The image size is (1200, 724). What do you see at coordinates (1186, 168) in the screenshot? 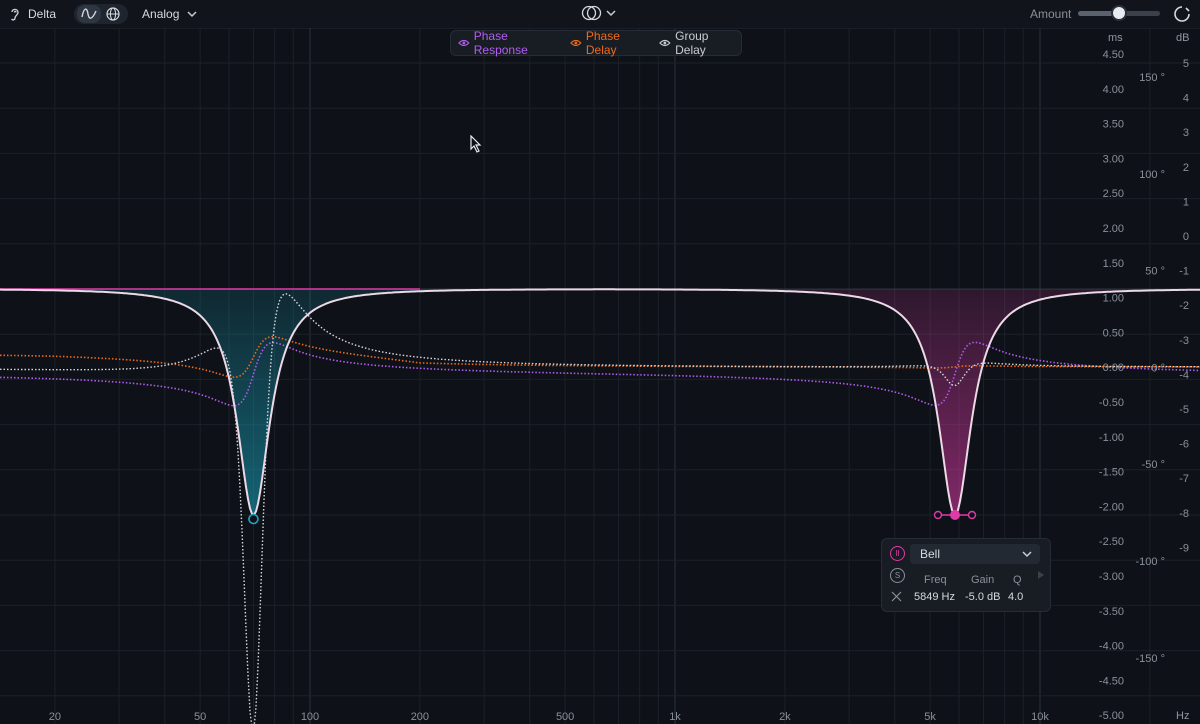
I see `db-tick-label: 2` at bounding box center [1186, 168].